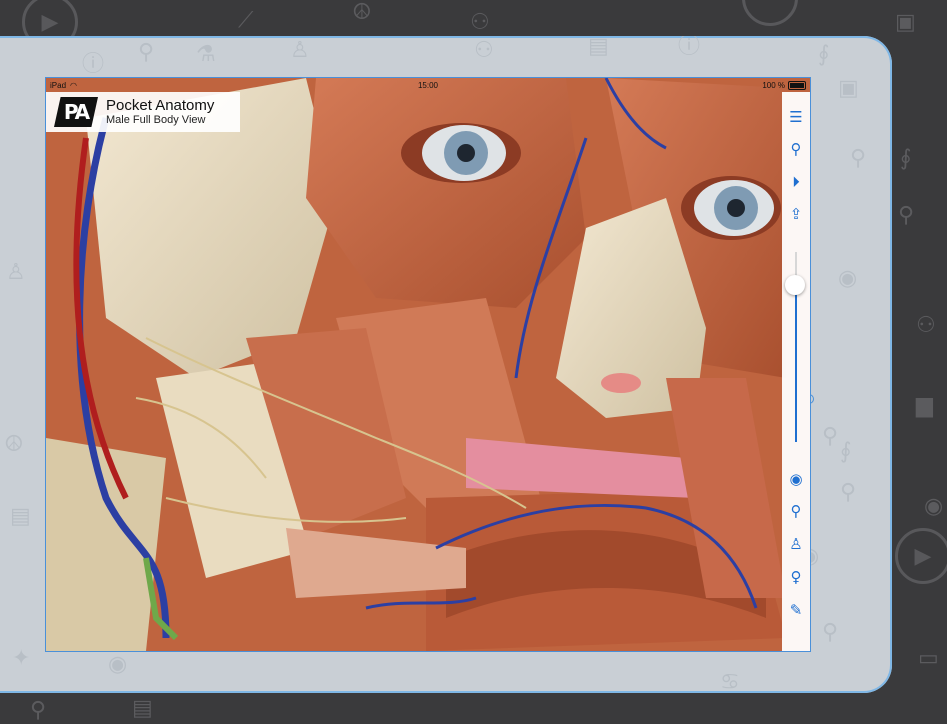 The image size is (947, 724). I want to click on status-time: 15:00, so click(428, 85).